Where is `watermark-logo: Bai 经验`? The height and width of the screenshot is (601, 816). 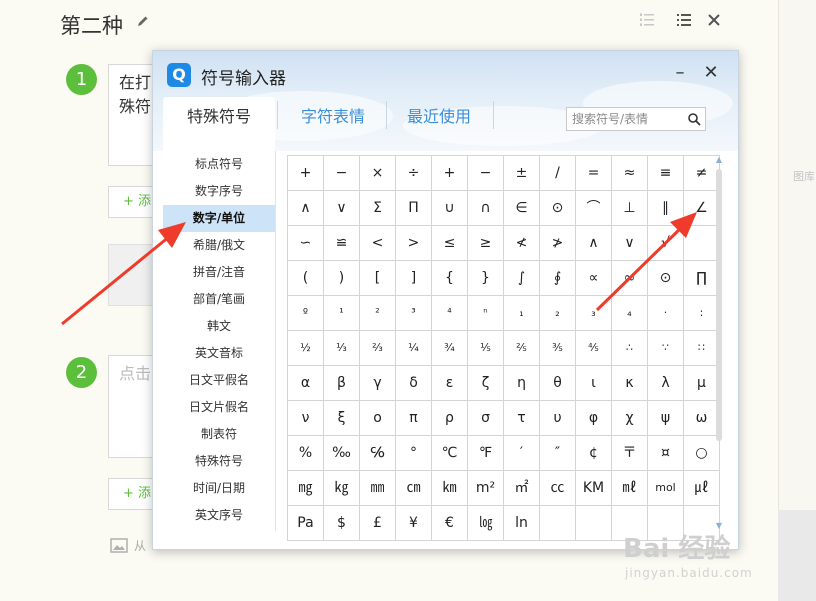 watermark-logo: Bai 经验 is located at coordinates (677, 549).